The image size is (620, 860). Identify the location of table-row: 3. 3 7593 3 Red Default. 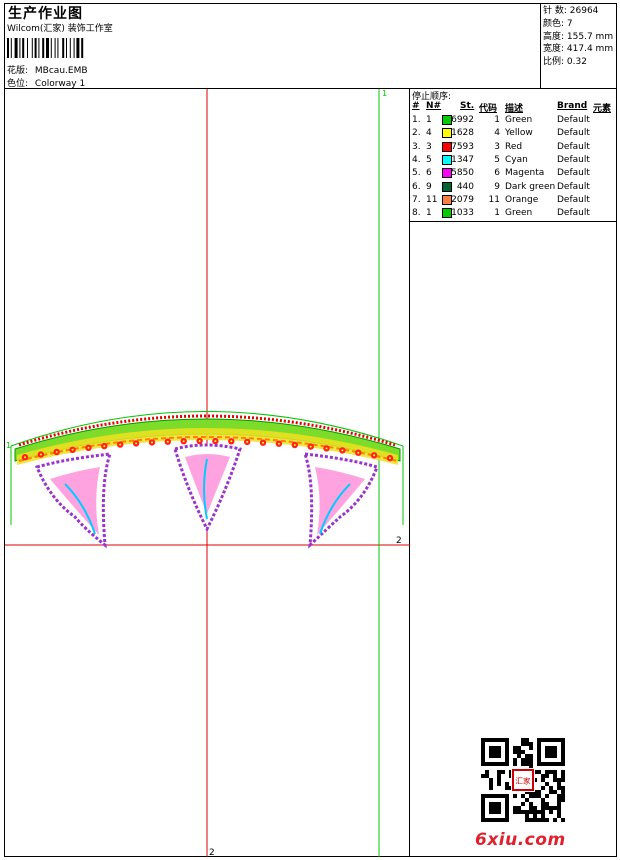
(514, 148).